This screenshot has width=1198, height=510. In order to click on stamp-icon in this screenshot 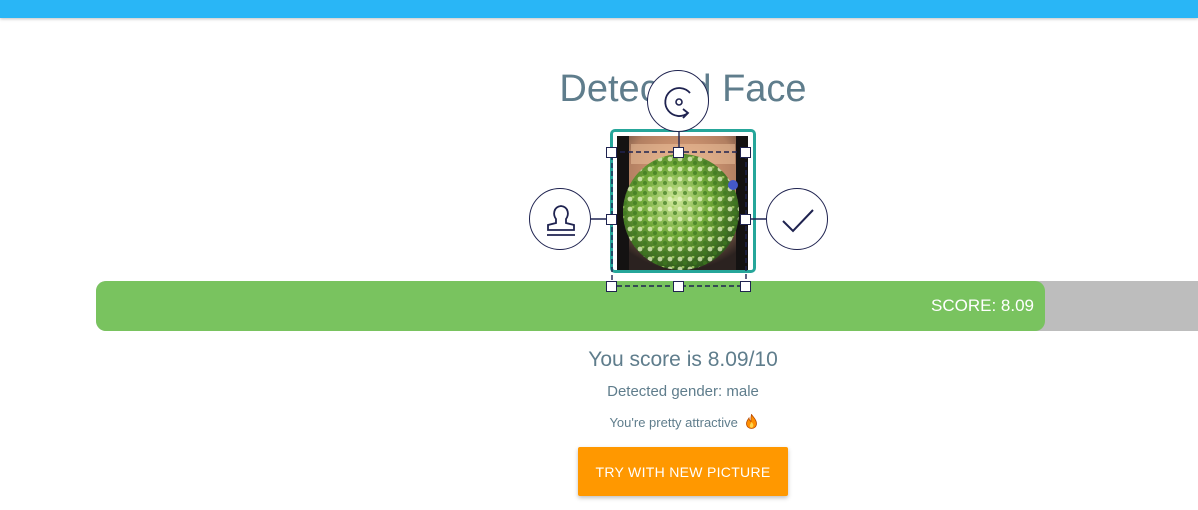, I will do `click(561, 220)`.